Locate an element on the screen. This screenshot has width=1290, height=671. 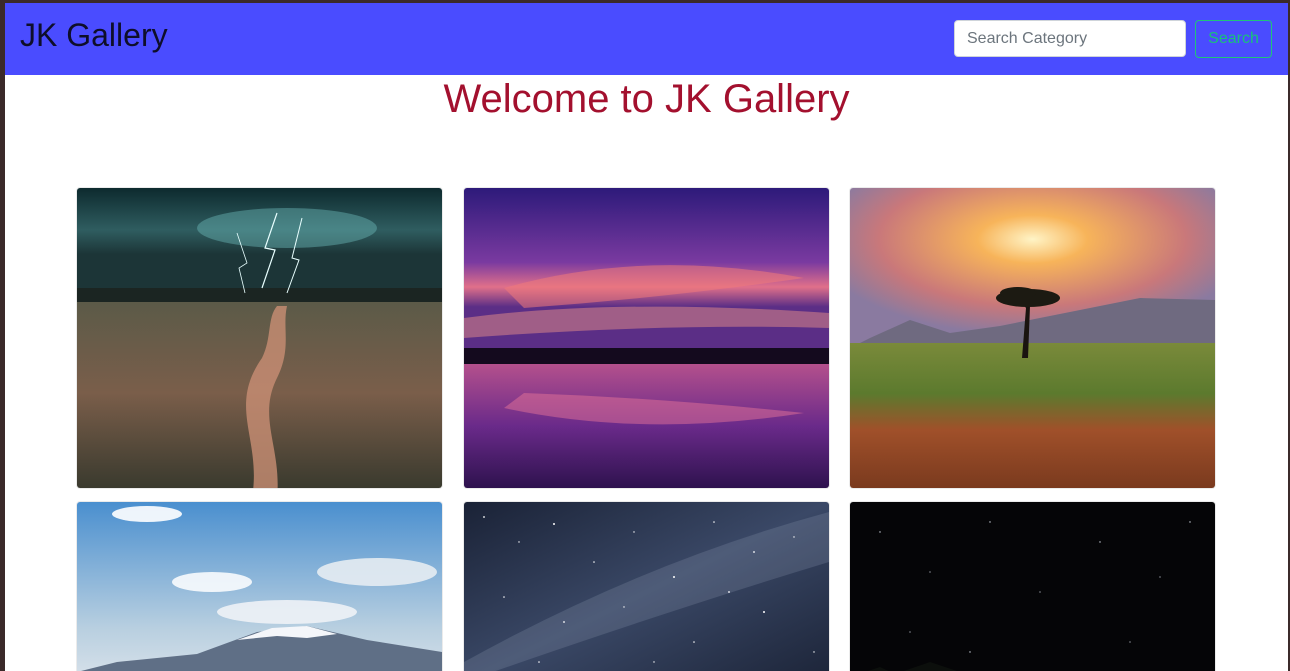
gallery-image-storm-field is located at coordinates (259, 338).